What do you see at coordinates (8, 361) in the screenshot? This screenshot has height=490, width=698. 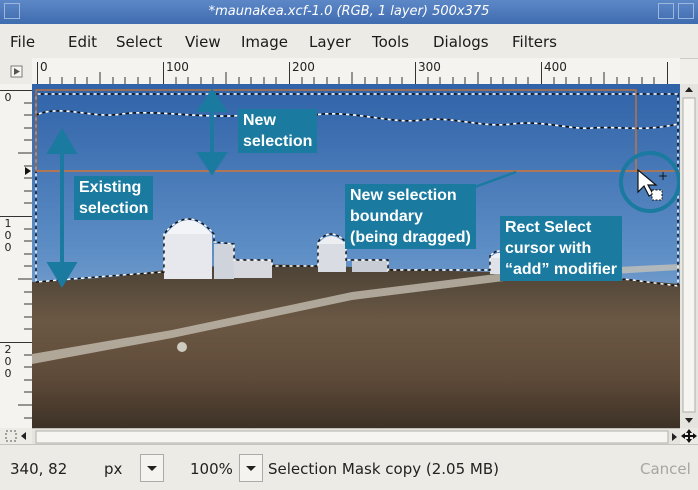 I see `ruler-vlabel-200-b: 0` at bounding box center [8, 361].